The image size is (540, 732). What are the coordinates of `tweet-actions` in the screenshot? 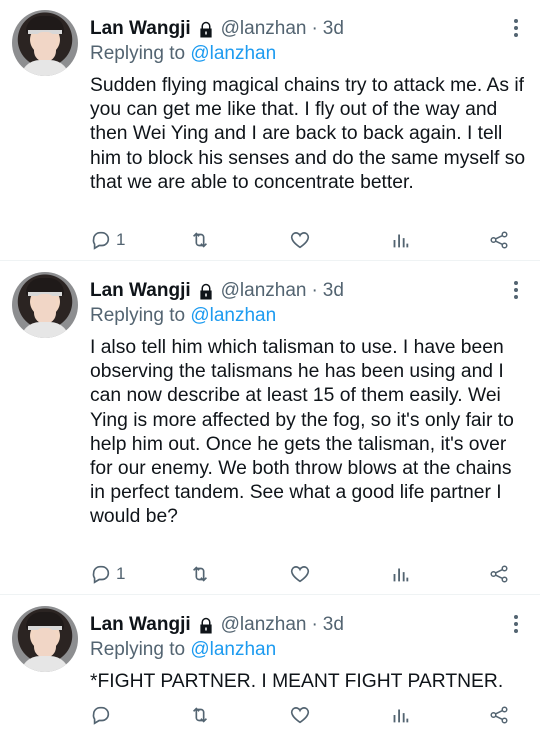 It's located at (310, 715).